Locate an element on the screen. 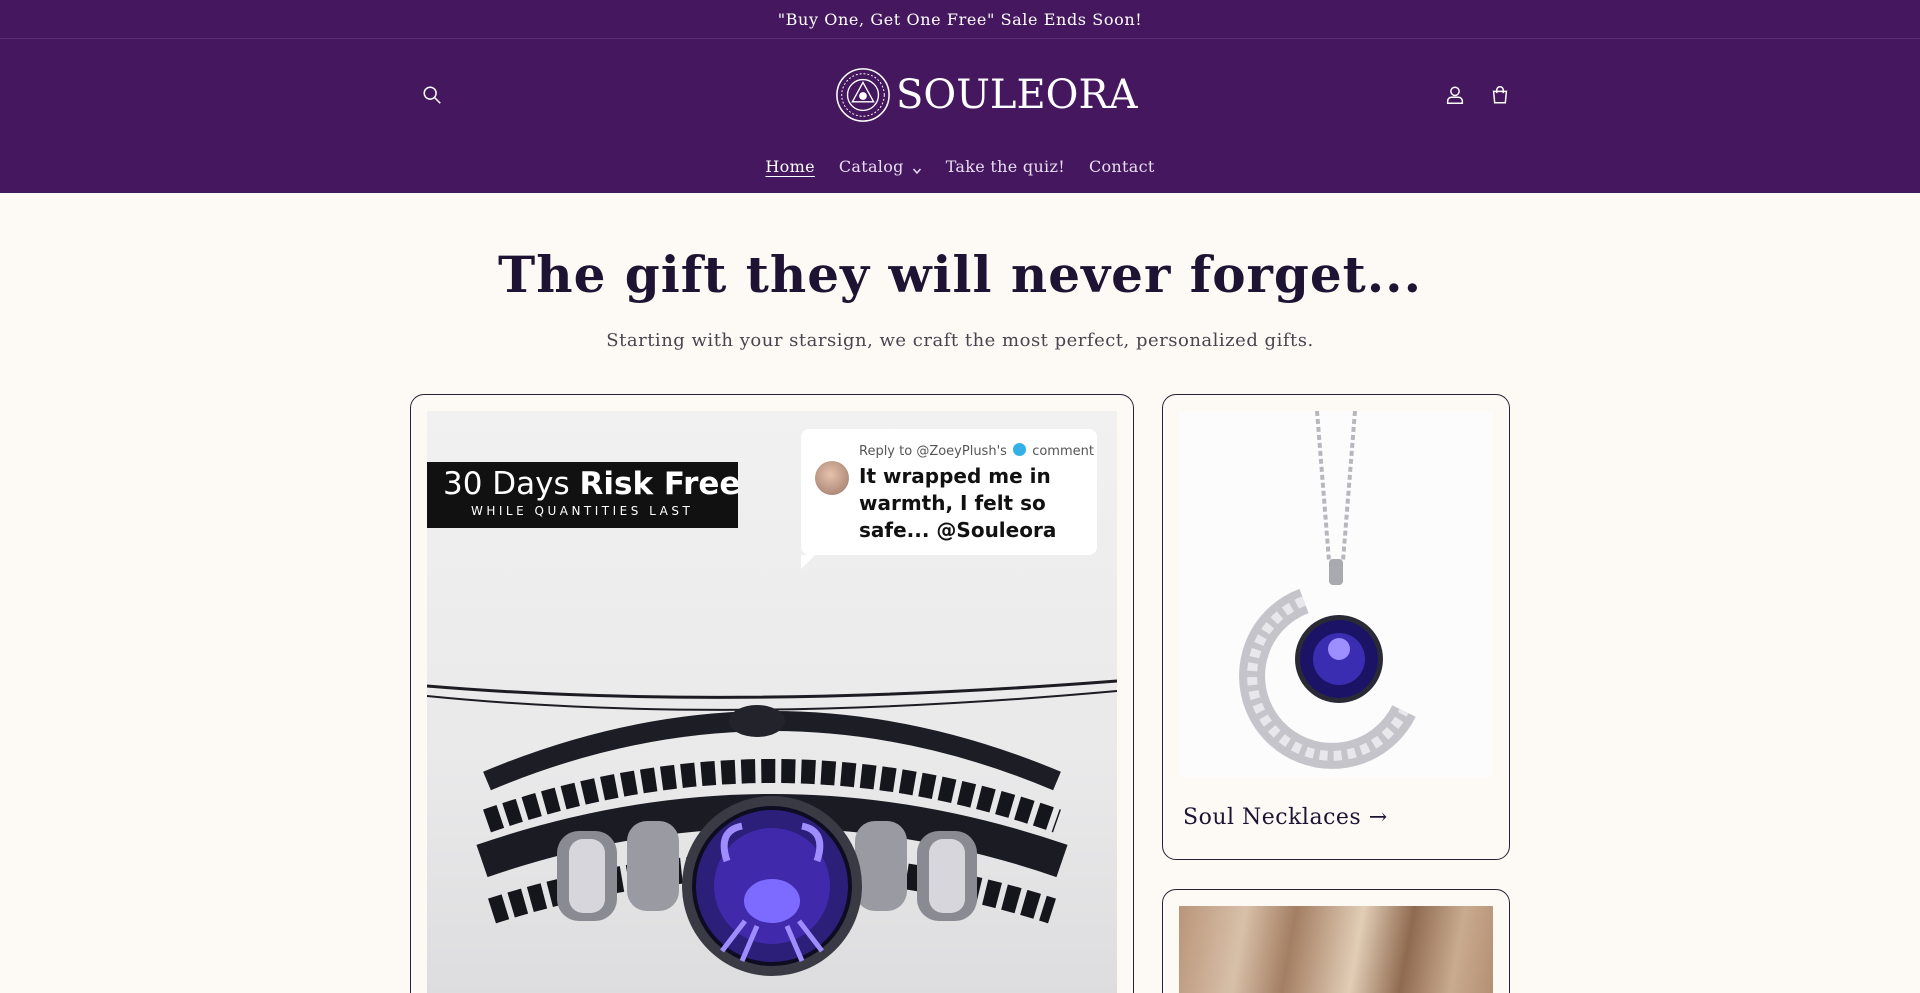 This screenshot has width=1920, height=993. risk-badge-sub: WHILE QUANTITIES LAST is located at coordinates (582, 511).